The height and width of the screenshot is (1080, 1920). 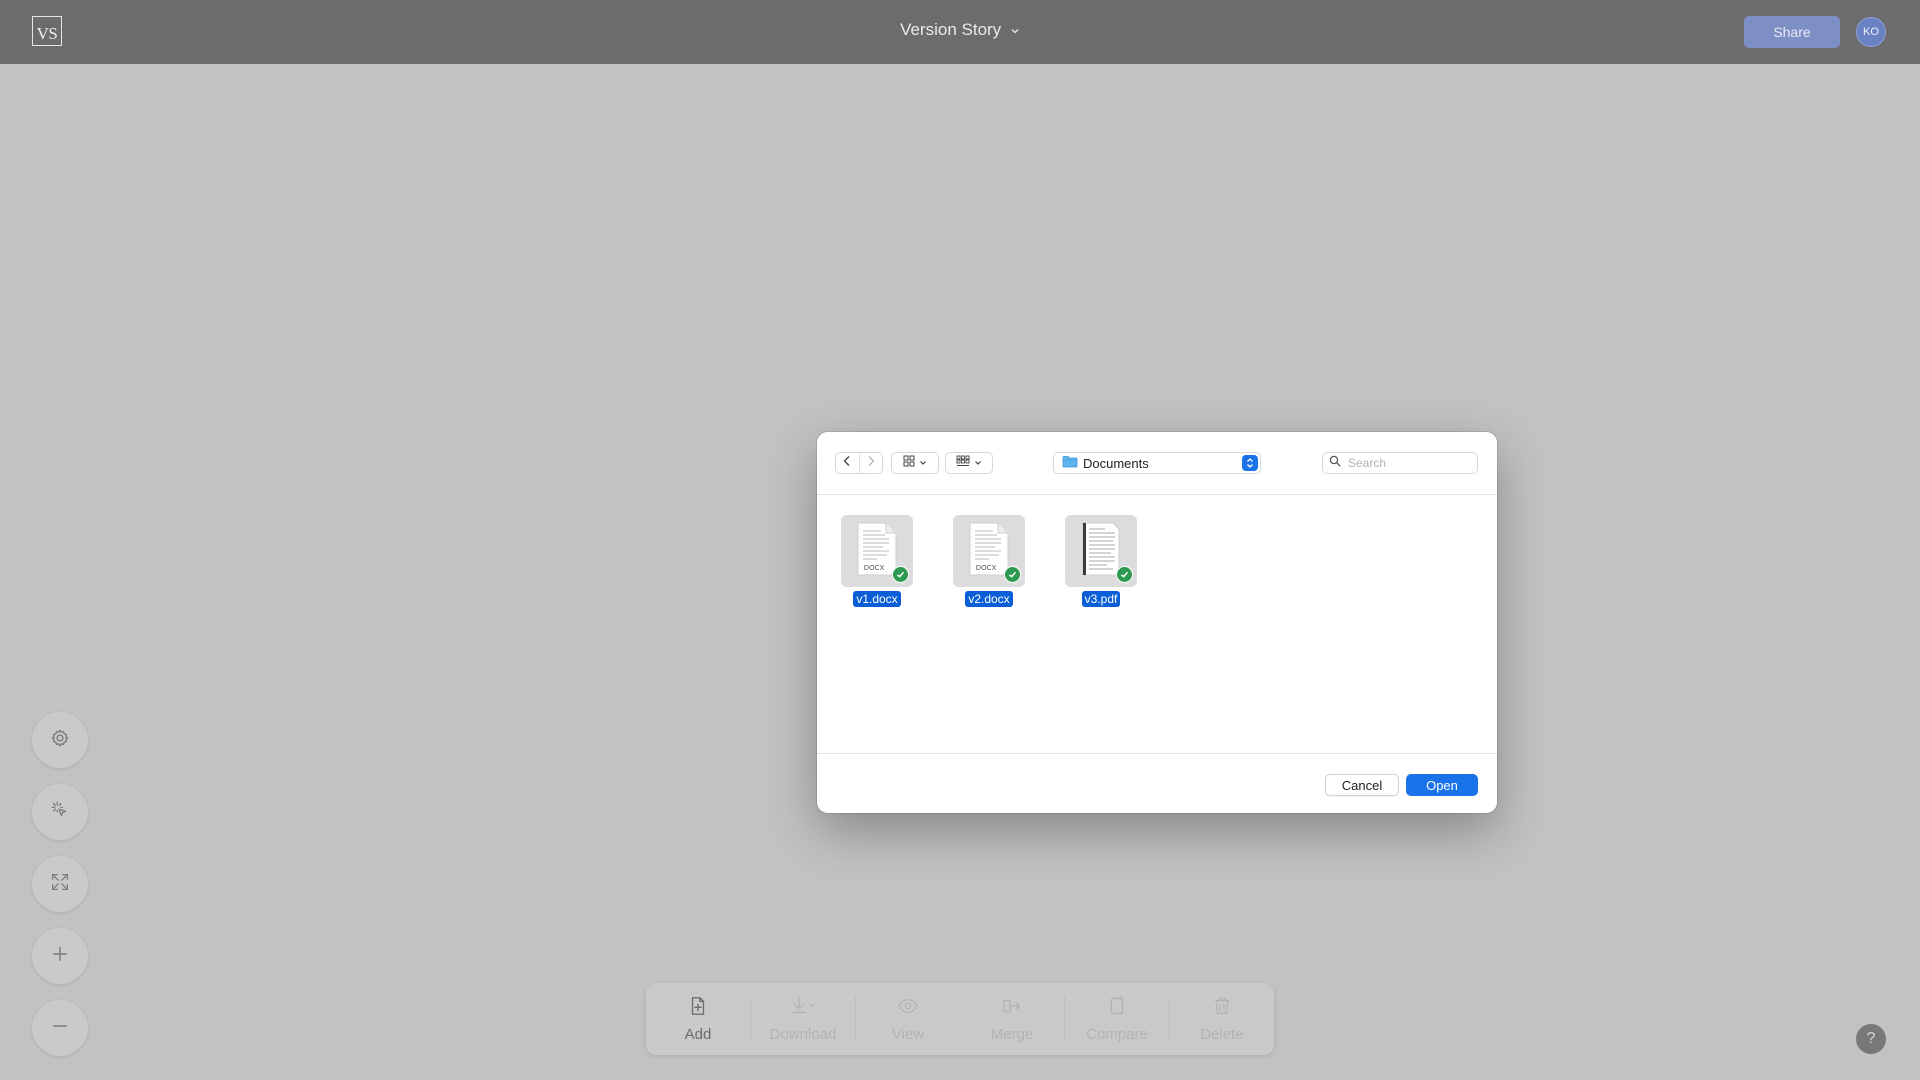 What do you see at coordinates (1408, 463) in the screenshot?
I see `search-input` at bounding box center [1408, 463].